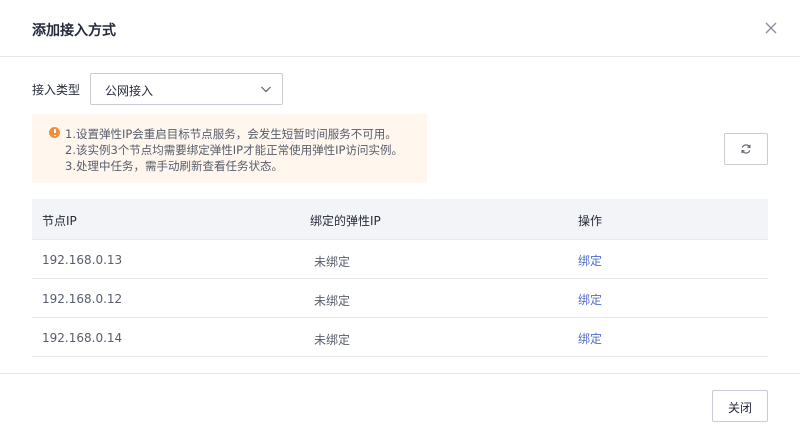 This screenshot has height=440, width=800. What do you see at coordinates (82, 338) in the screenshot?
I see `node-ip-cell: 192.168.0.14` at bounding box center [82, 338].